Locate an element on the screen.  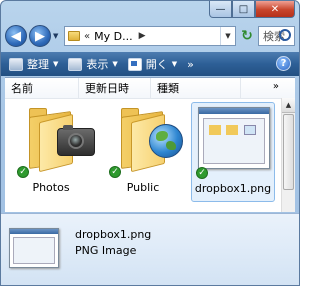
open-icon is located at coordinates (134, 64).